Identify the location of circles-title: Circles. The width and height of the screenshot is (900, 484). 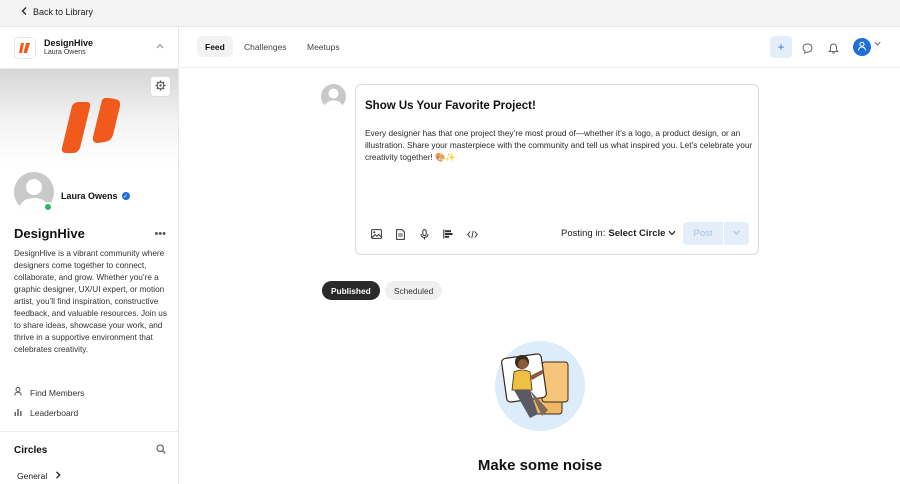
(31, 450).